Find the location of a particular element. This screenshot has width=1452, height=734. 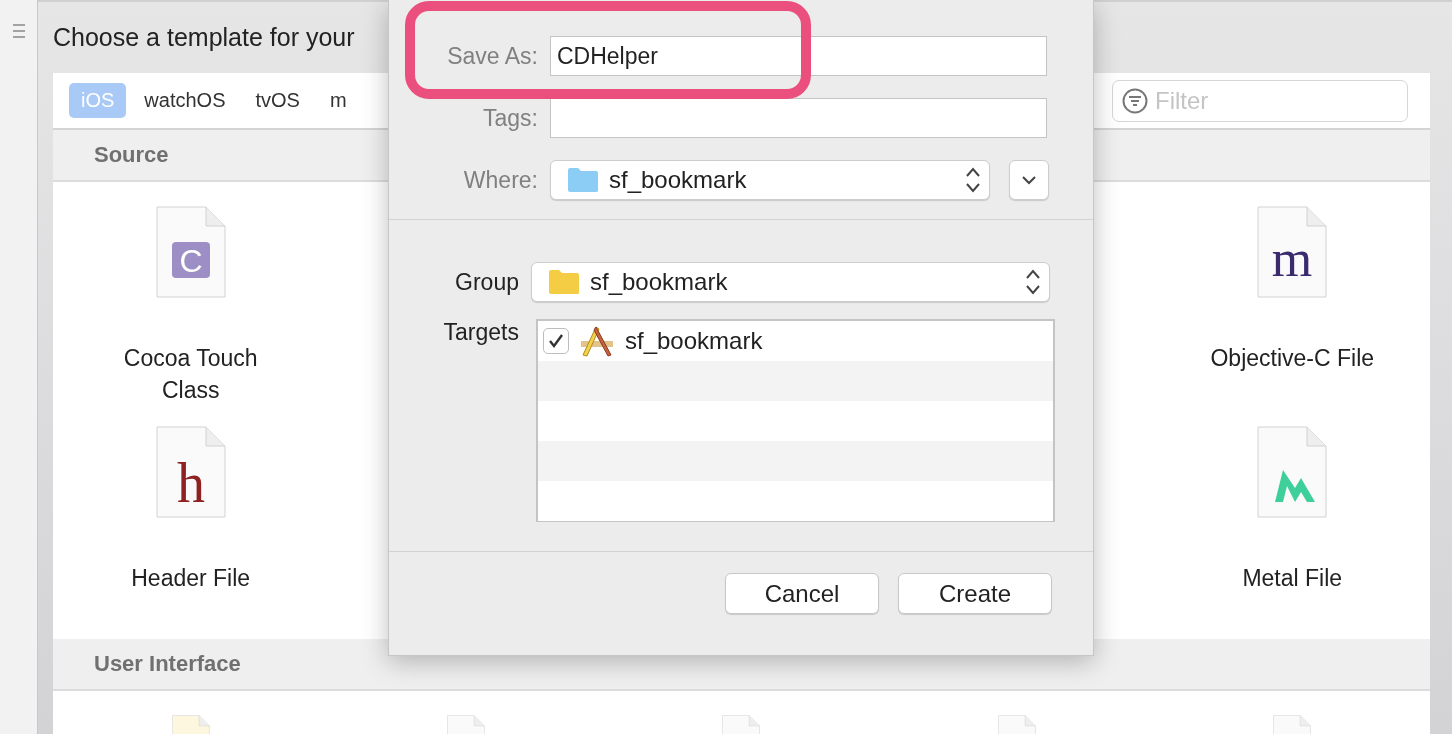

platform-tab: m is located at coordinates (338, 100).